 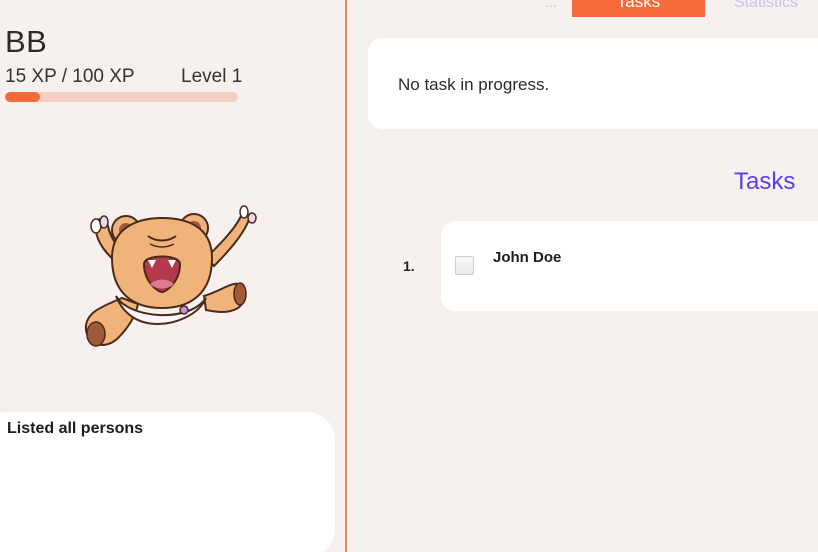 I want to click on result-display: Listed all persons, so click(x=167, y=482).